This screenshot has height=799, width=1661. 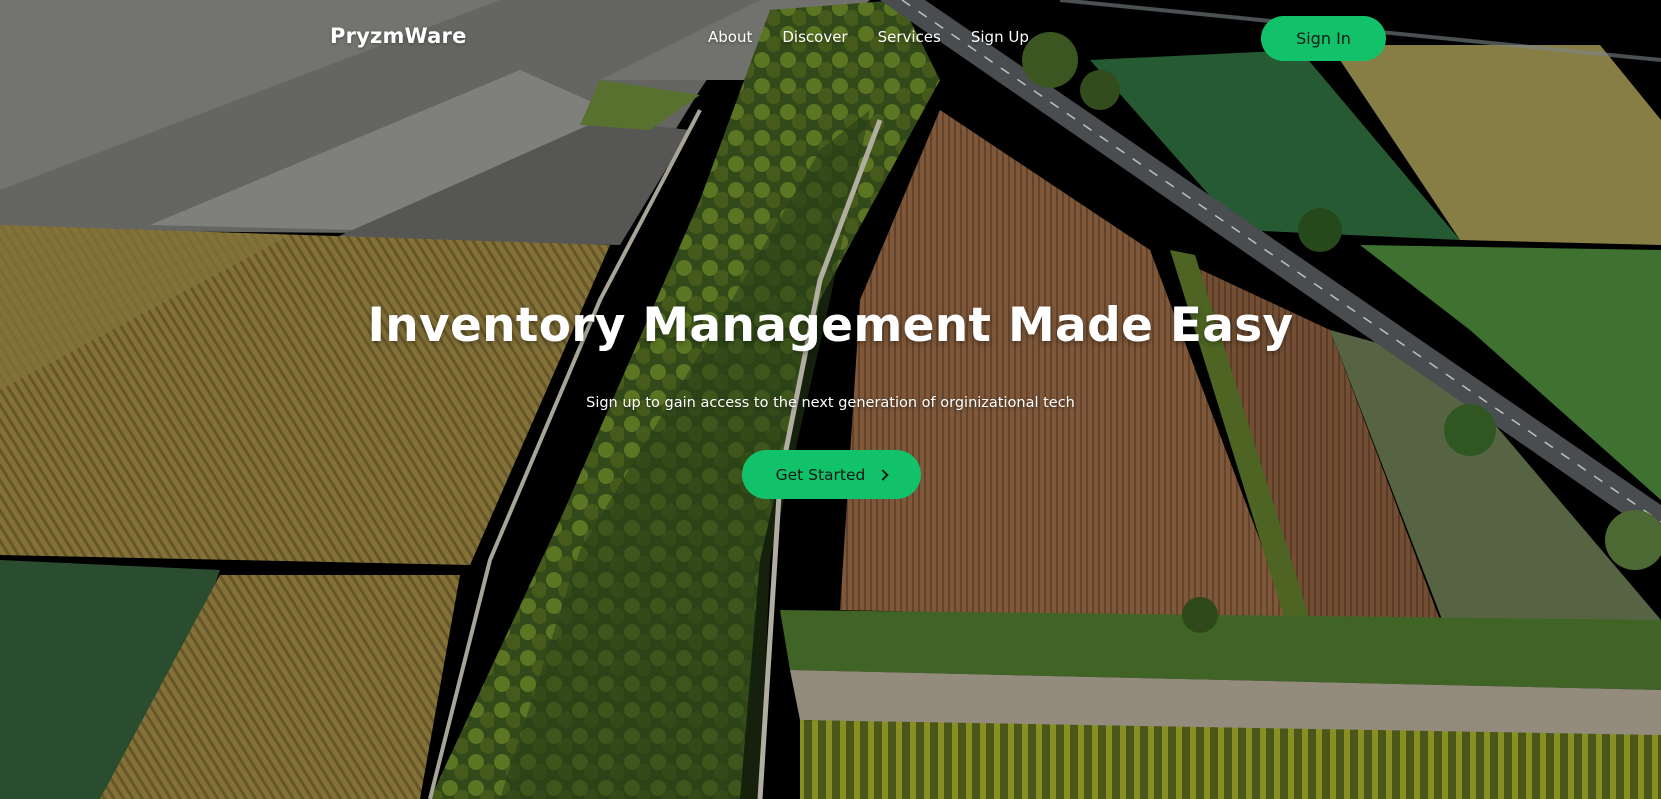 What do you see at coordinates (398, 36) in the screenshot?
I see `brand-logo: PryzmWare` at bounding box center [398, 36].